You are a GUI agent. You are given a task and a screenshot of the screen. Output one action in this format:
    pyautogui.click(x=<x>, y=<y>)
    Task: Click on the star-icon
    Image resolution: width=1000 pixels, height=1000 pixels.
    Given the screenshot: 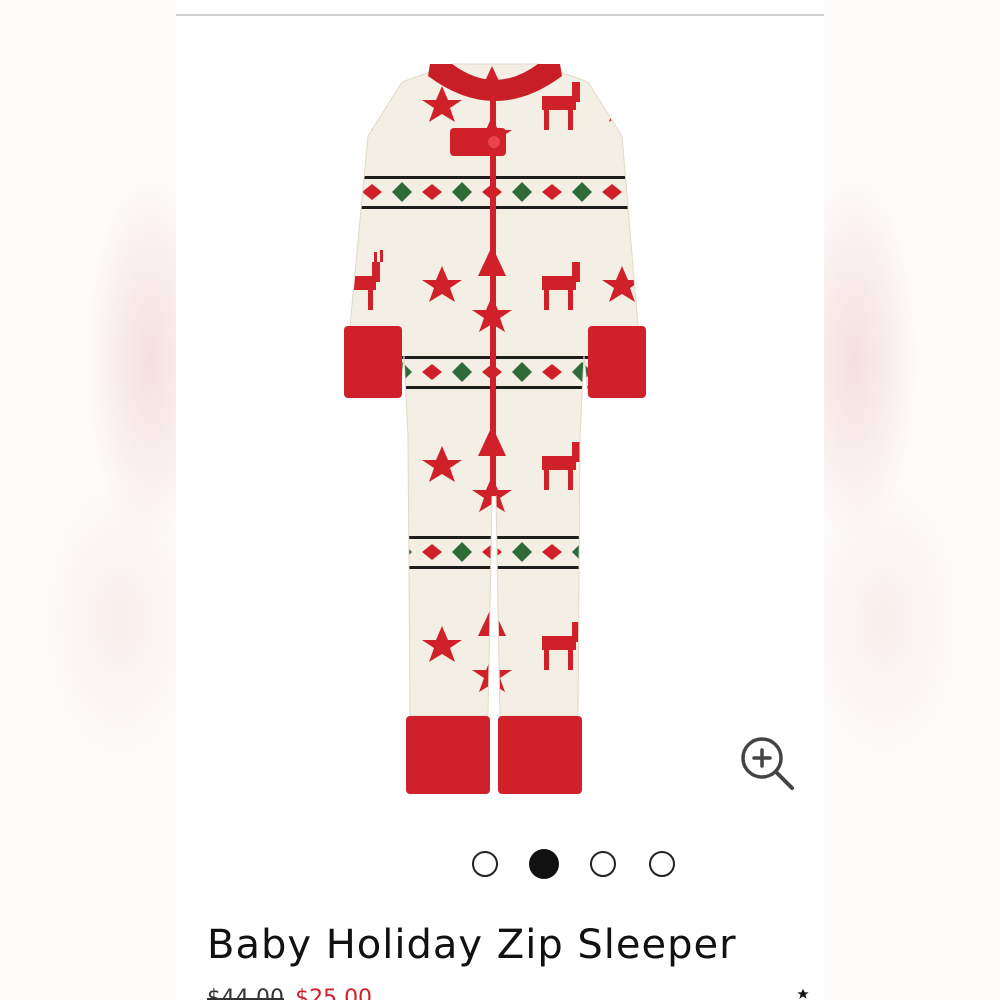 What is the action you would take?
    pyautogui.click(x=803, y=994)
    